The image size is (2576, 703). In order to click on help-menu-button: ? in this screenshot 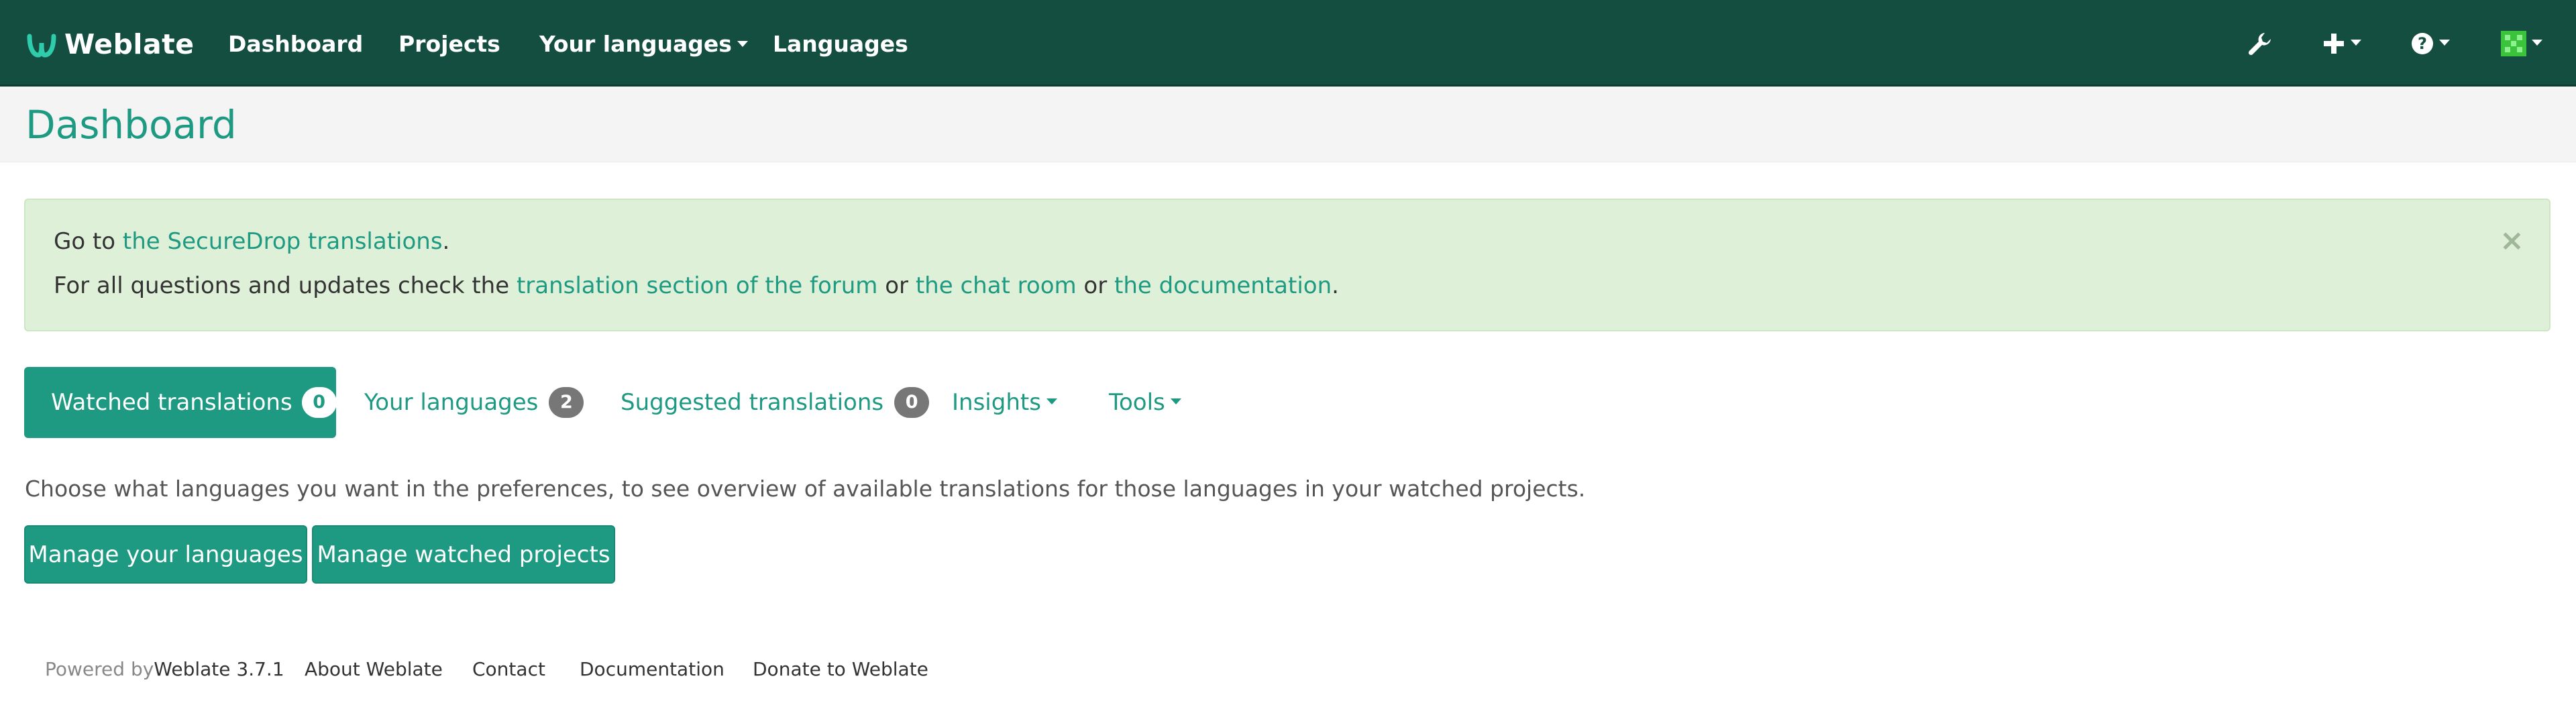, I will do `click(2430, 43)`.